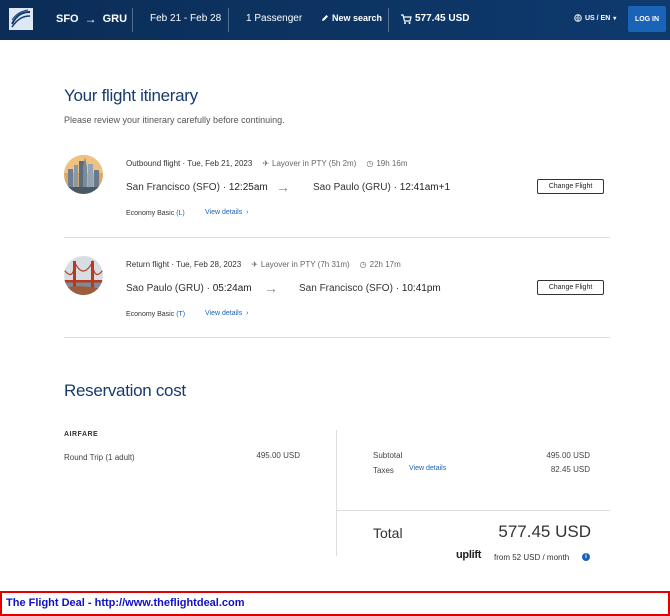 The image size is (670, 616). What do you see at coordinates (248, 187) in the screenshot?
I see `departure-time: 12:25am` at bounding box center [248, 187].